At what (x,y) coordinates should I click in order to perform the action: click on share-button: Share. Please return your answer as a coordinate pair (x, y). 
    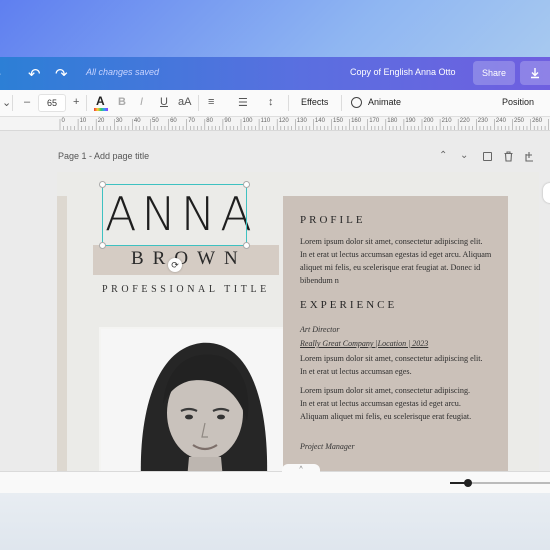
    Looking at the image, I should click on (494, 73).